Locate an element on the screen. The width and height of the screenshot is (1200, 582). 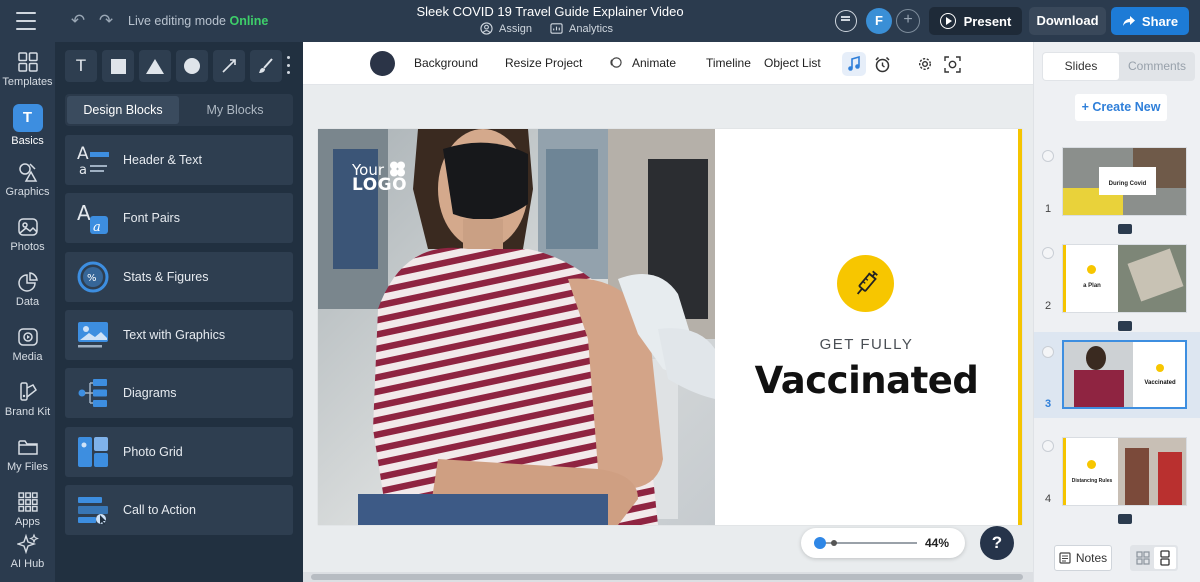
object-list-button: Object List is located at coordinates (792, 63).